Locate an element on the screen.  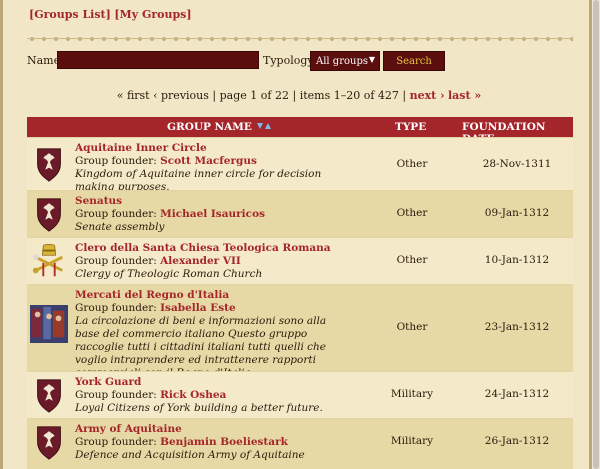
name-label: Name is located at coordinates (44, 60).